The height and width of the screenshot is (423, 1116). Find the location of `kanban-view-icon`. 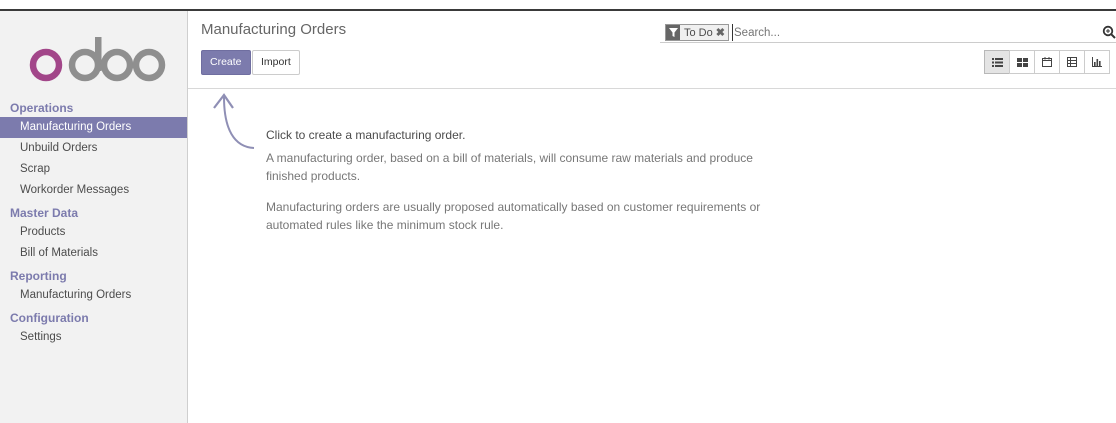

kanban-view-icon is located at coordinates (1022, 62).